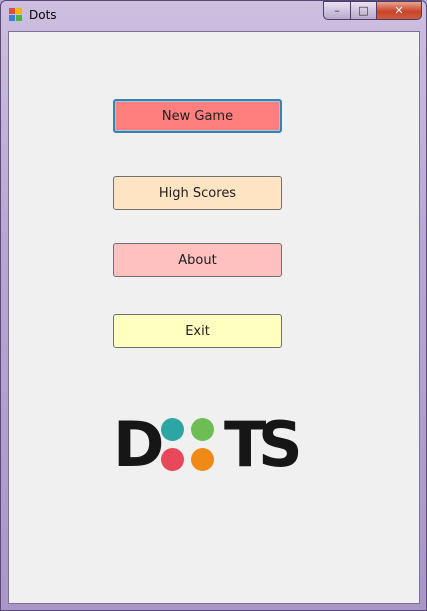 The height and width of the screenshot is (611, 427). I want to click on minimize-icon: –, so click(337, 10).